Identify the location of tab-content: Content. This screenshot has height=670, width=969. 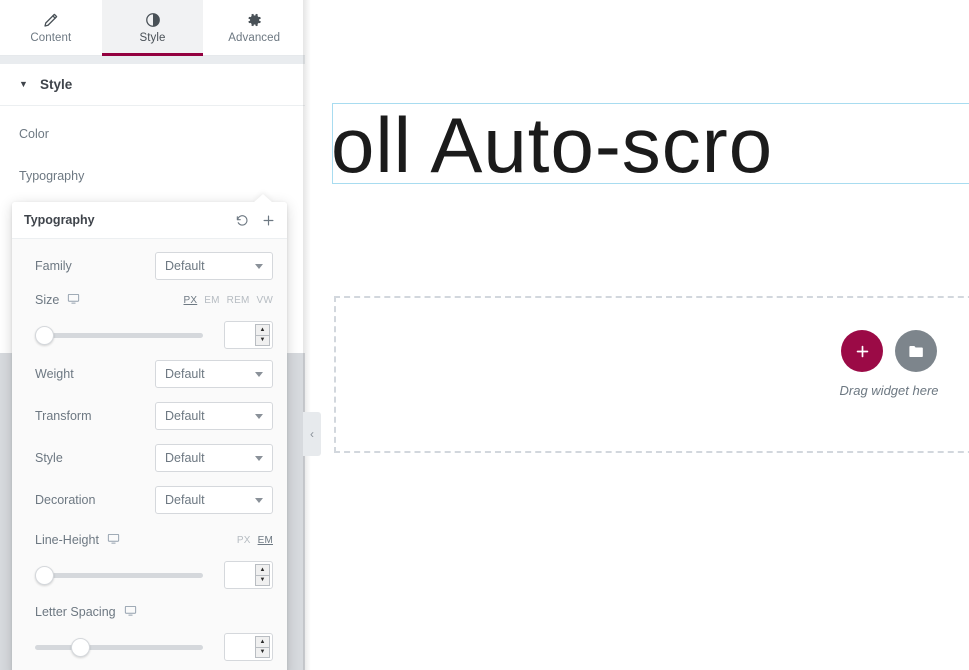
(51, 27).